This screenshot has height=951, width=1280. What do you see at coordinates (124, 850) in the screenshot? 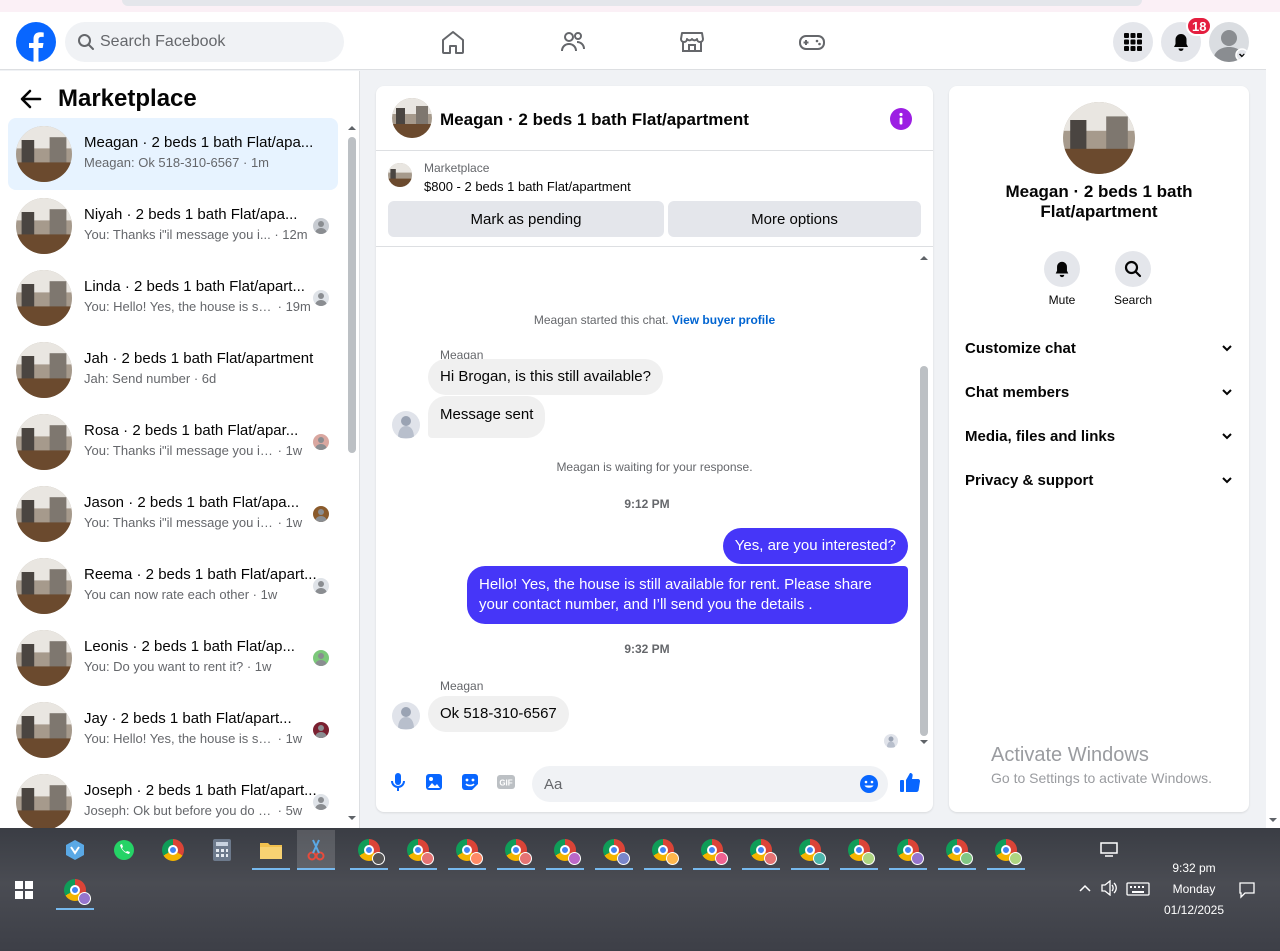
I see `taskbar-whatsapp` at bounding box center [124, 850].